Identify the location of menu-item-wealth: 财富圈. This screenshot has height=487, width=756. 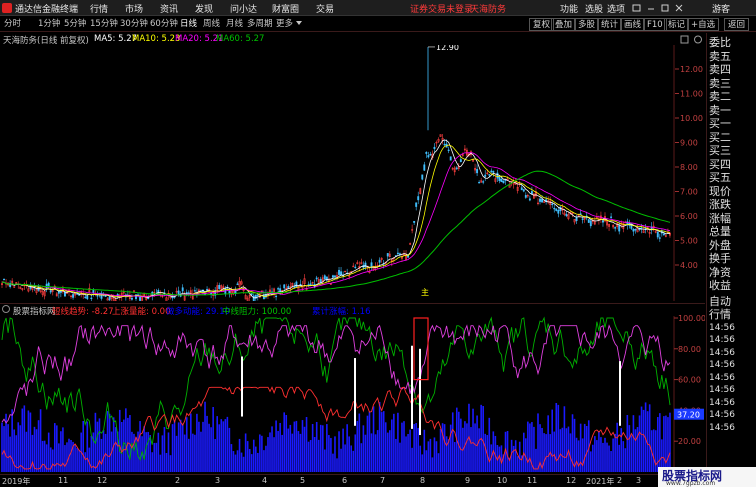
(285, 8).